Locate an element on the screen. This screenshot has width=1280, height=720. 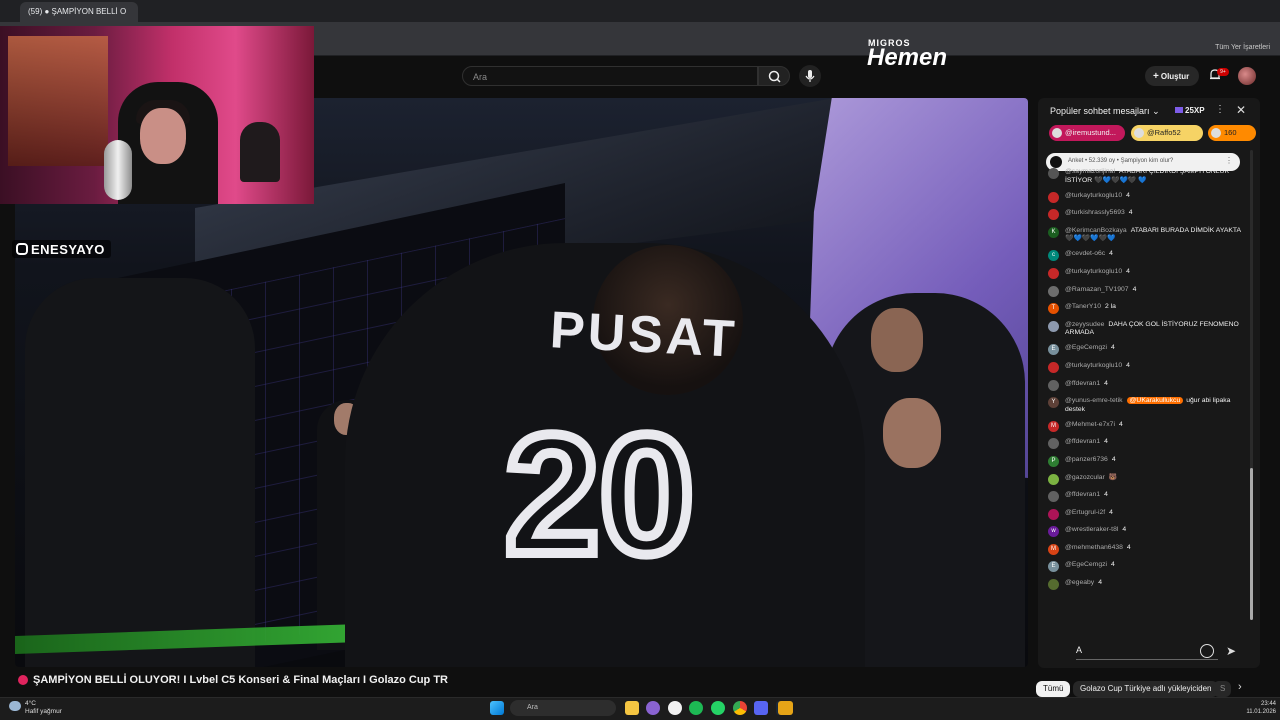
system-clock: 23:44 11.01.2026 is located at coordinates (1258, 708).